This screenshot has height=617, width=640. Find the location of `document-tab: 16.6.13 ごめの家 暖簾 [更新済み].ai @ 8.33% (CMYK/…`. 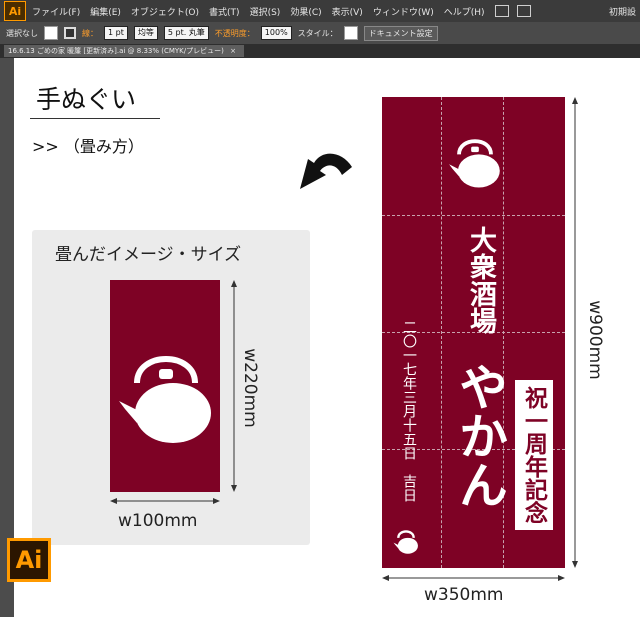

document-tab: 16.6.13 ごめの家 暖簾 [更新済み].ai @ 8.33% (CMYK/… is located at coordinates (124, 51).